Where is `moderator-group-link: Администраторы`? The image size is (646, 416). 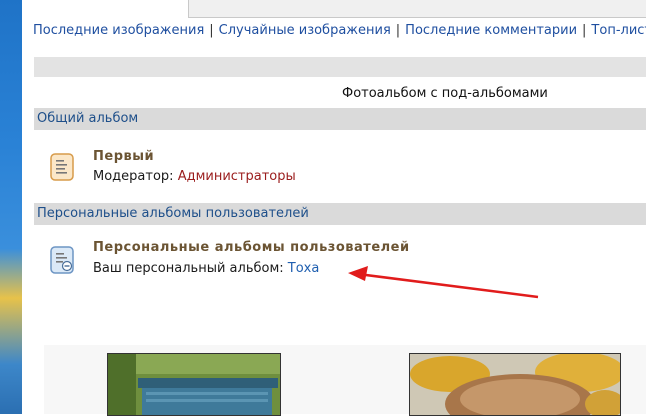 moderator-group-link: Администраторы is located at coordinates (237, 176).